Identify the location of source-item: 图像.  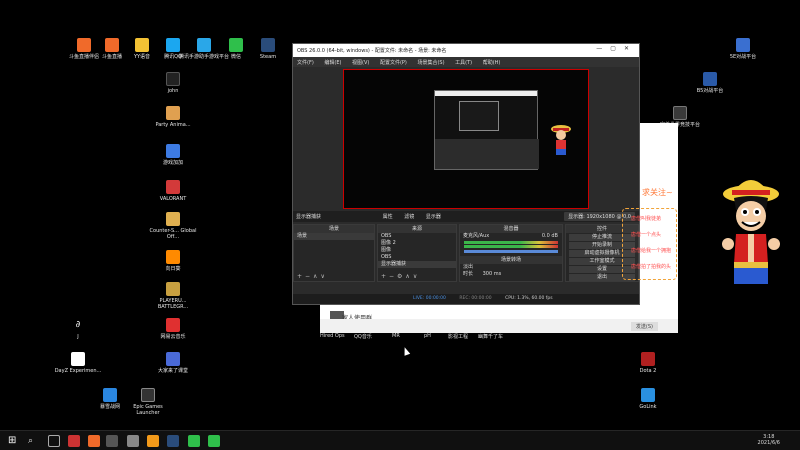
(417, 250).